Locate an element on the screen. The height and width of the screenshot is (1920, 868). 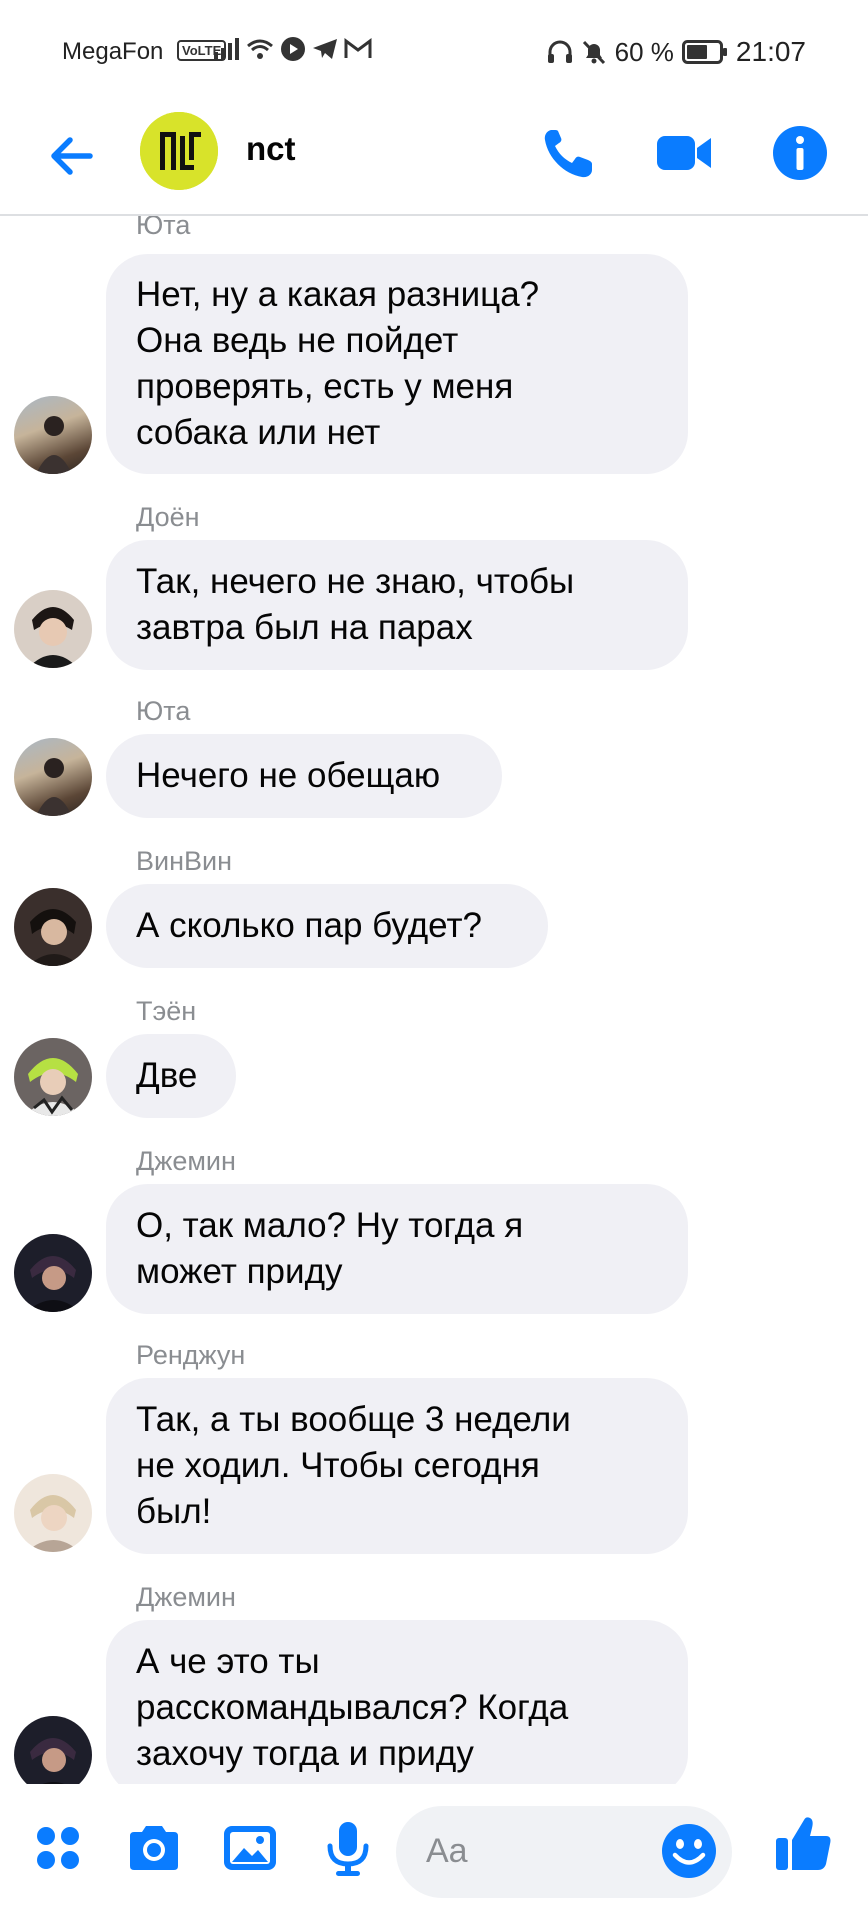
nct-logo-icon is located at coordinates (179, 151).